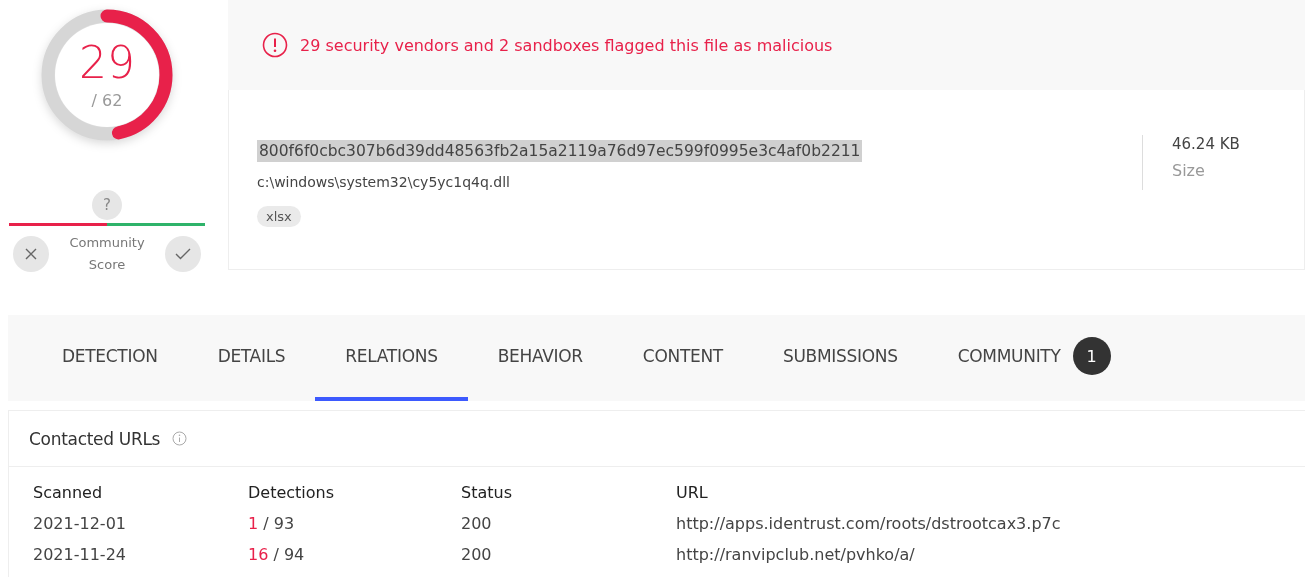 The width and height of the screenshot is (1305, 577). I want to click on vote-harmful-button, so click(31, 254).